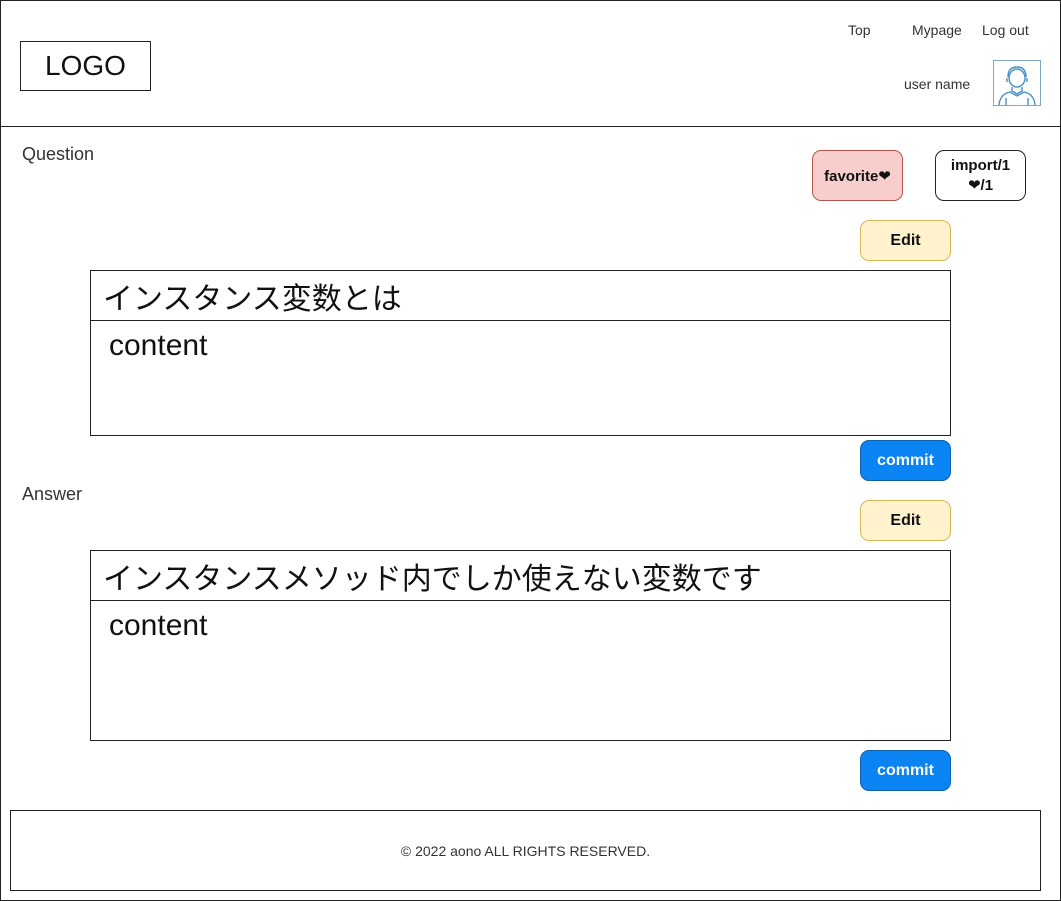 Image resolution: width=1061 pixels, height=901 pixels. I want to click on logo: LOGO, so click(85, 66).